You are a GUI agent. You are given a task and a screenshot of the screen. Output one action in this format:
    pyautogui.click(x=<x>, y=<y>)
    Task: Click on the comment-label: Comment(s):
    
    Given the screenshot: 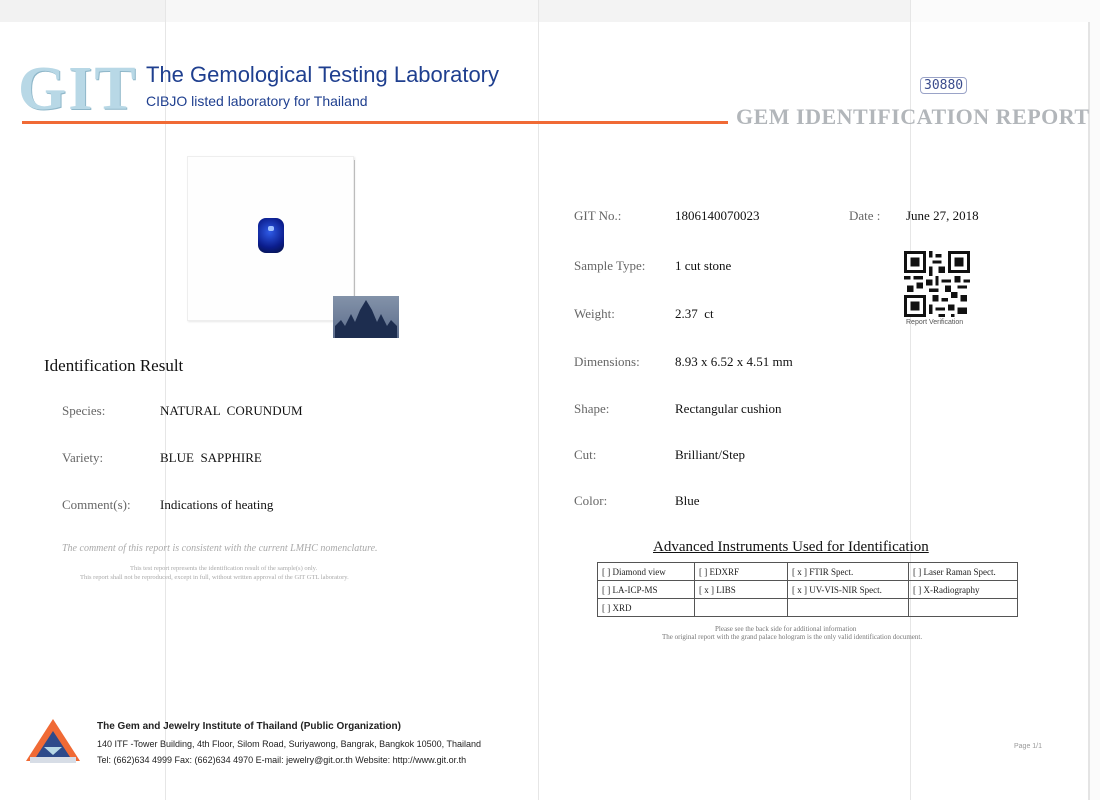 What is the action you would take?
    pyautogui.click(x=96, y=504)
    